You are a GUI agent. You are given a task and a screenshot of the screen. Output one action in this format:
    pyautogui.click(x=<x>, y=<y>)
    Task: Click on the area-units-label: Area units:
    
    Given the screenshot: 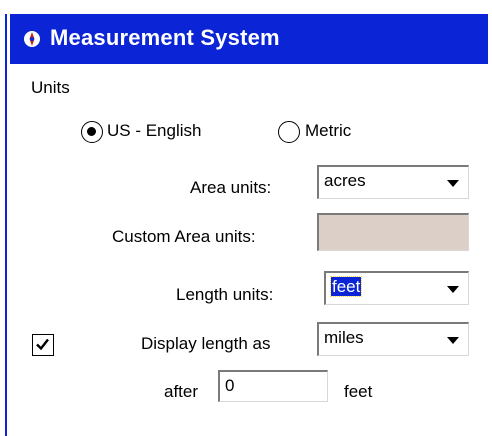 What is the action you would take?
    pyautogui.click(x=231, y=187)
    